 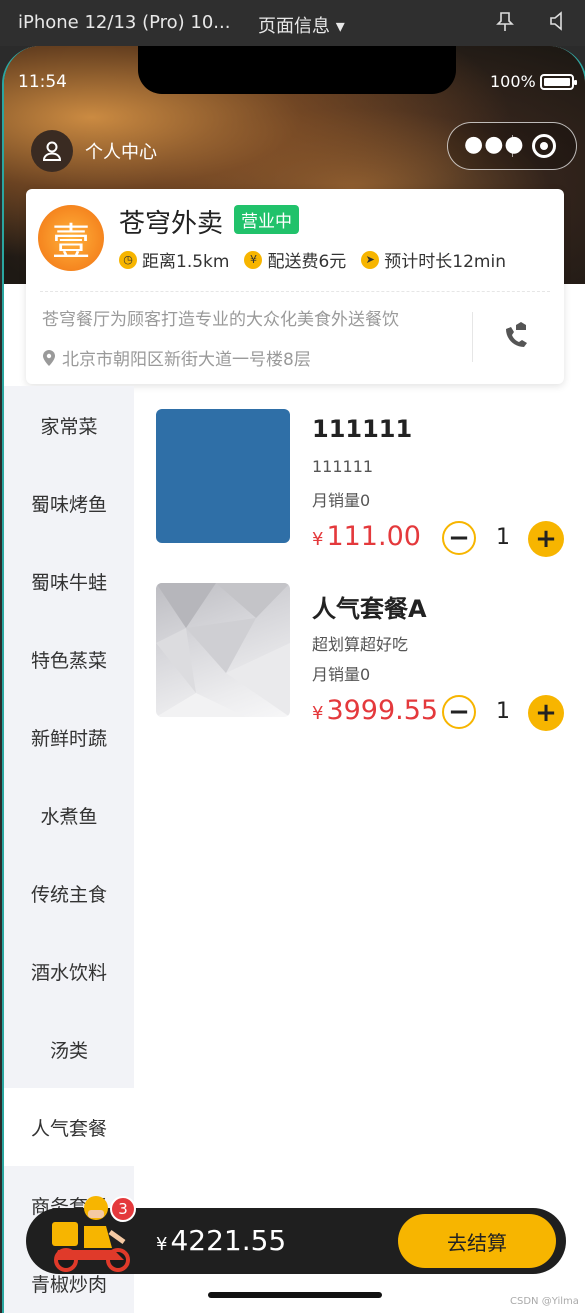 I want to click on category-item: 新鲜时蔬, so click(x=69, y=737).